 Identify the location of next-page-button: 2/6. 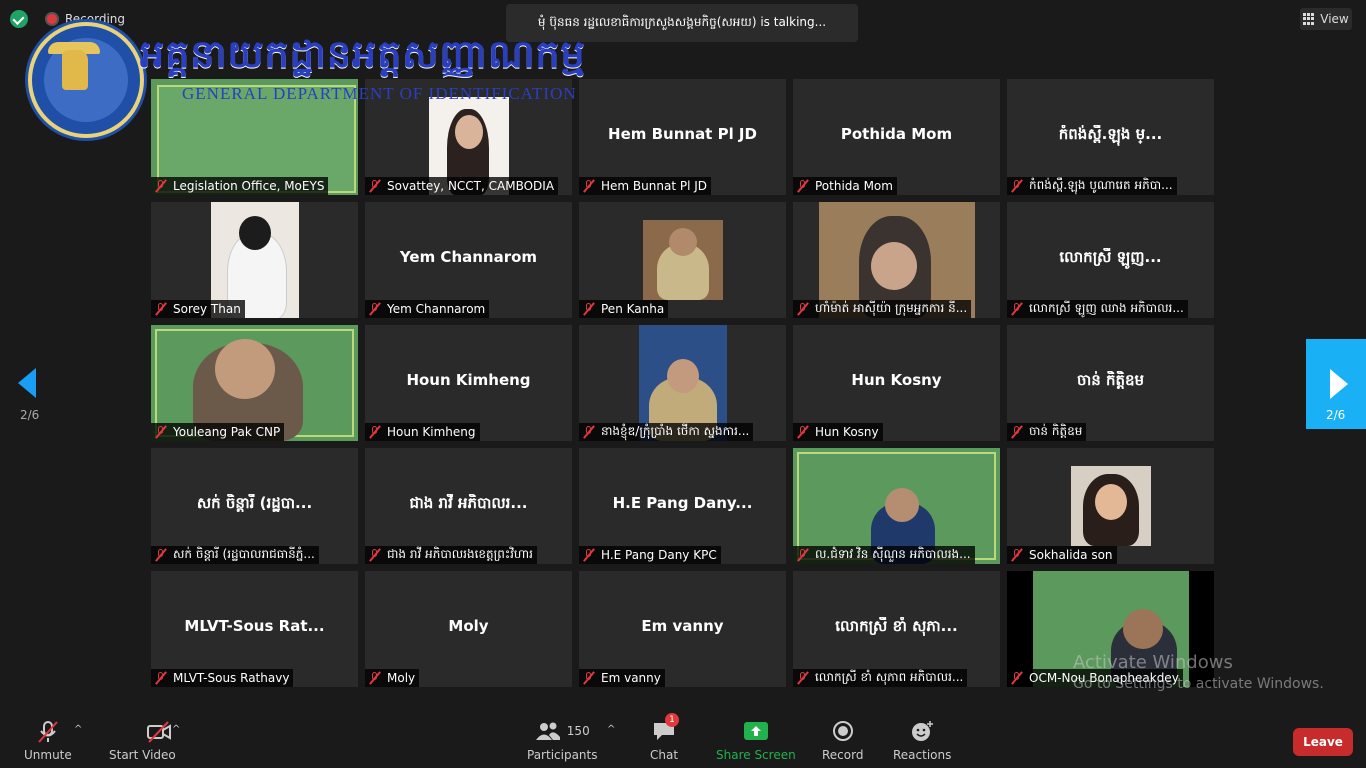
(1336, 384).